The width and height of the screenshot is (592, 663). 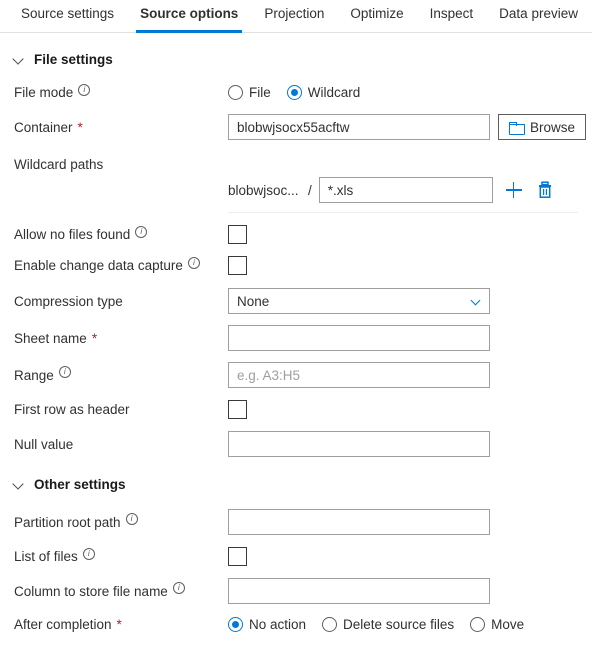 I want to click on label-text-first-row-as-header: First row as header, so click(x=72, y=409).